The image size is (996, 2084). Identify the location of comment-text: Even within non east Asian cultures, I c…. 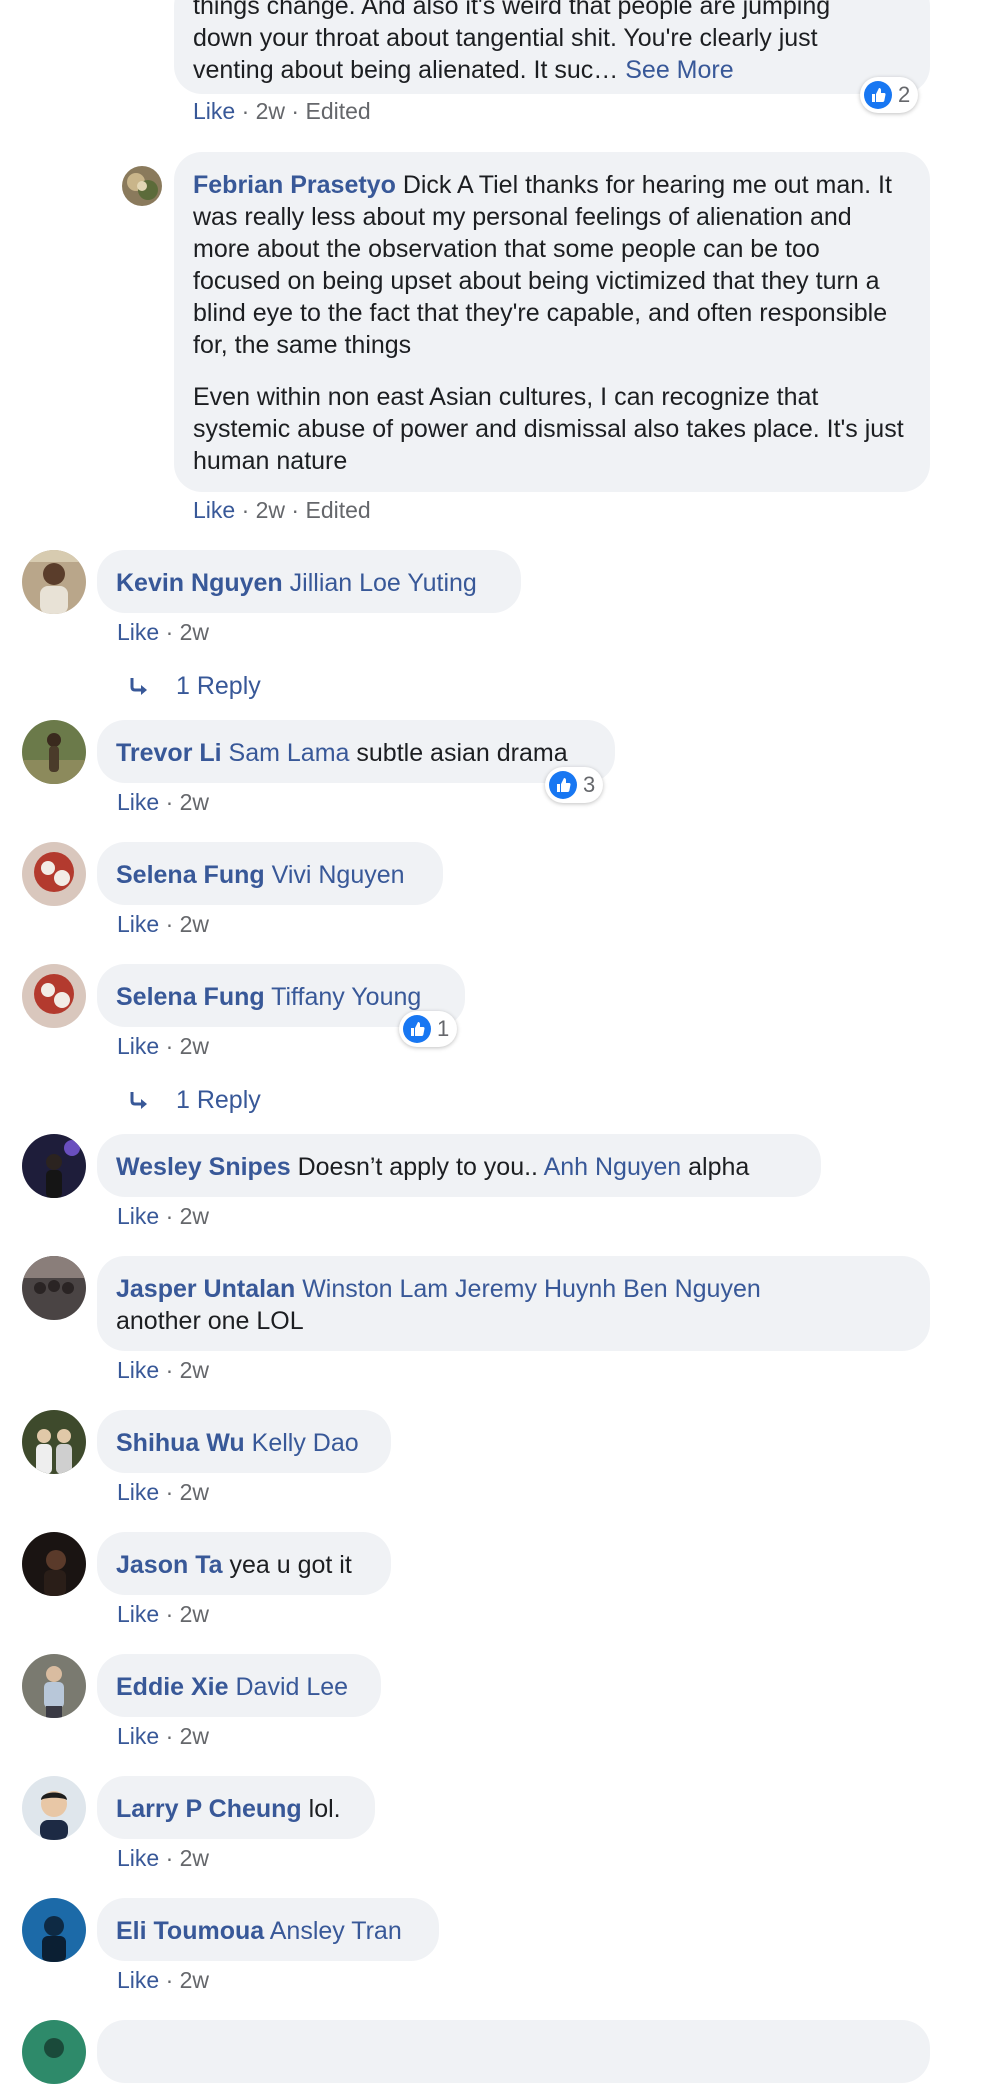
(548, 429).